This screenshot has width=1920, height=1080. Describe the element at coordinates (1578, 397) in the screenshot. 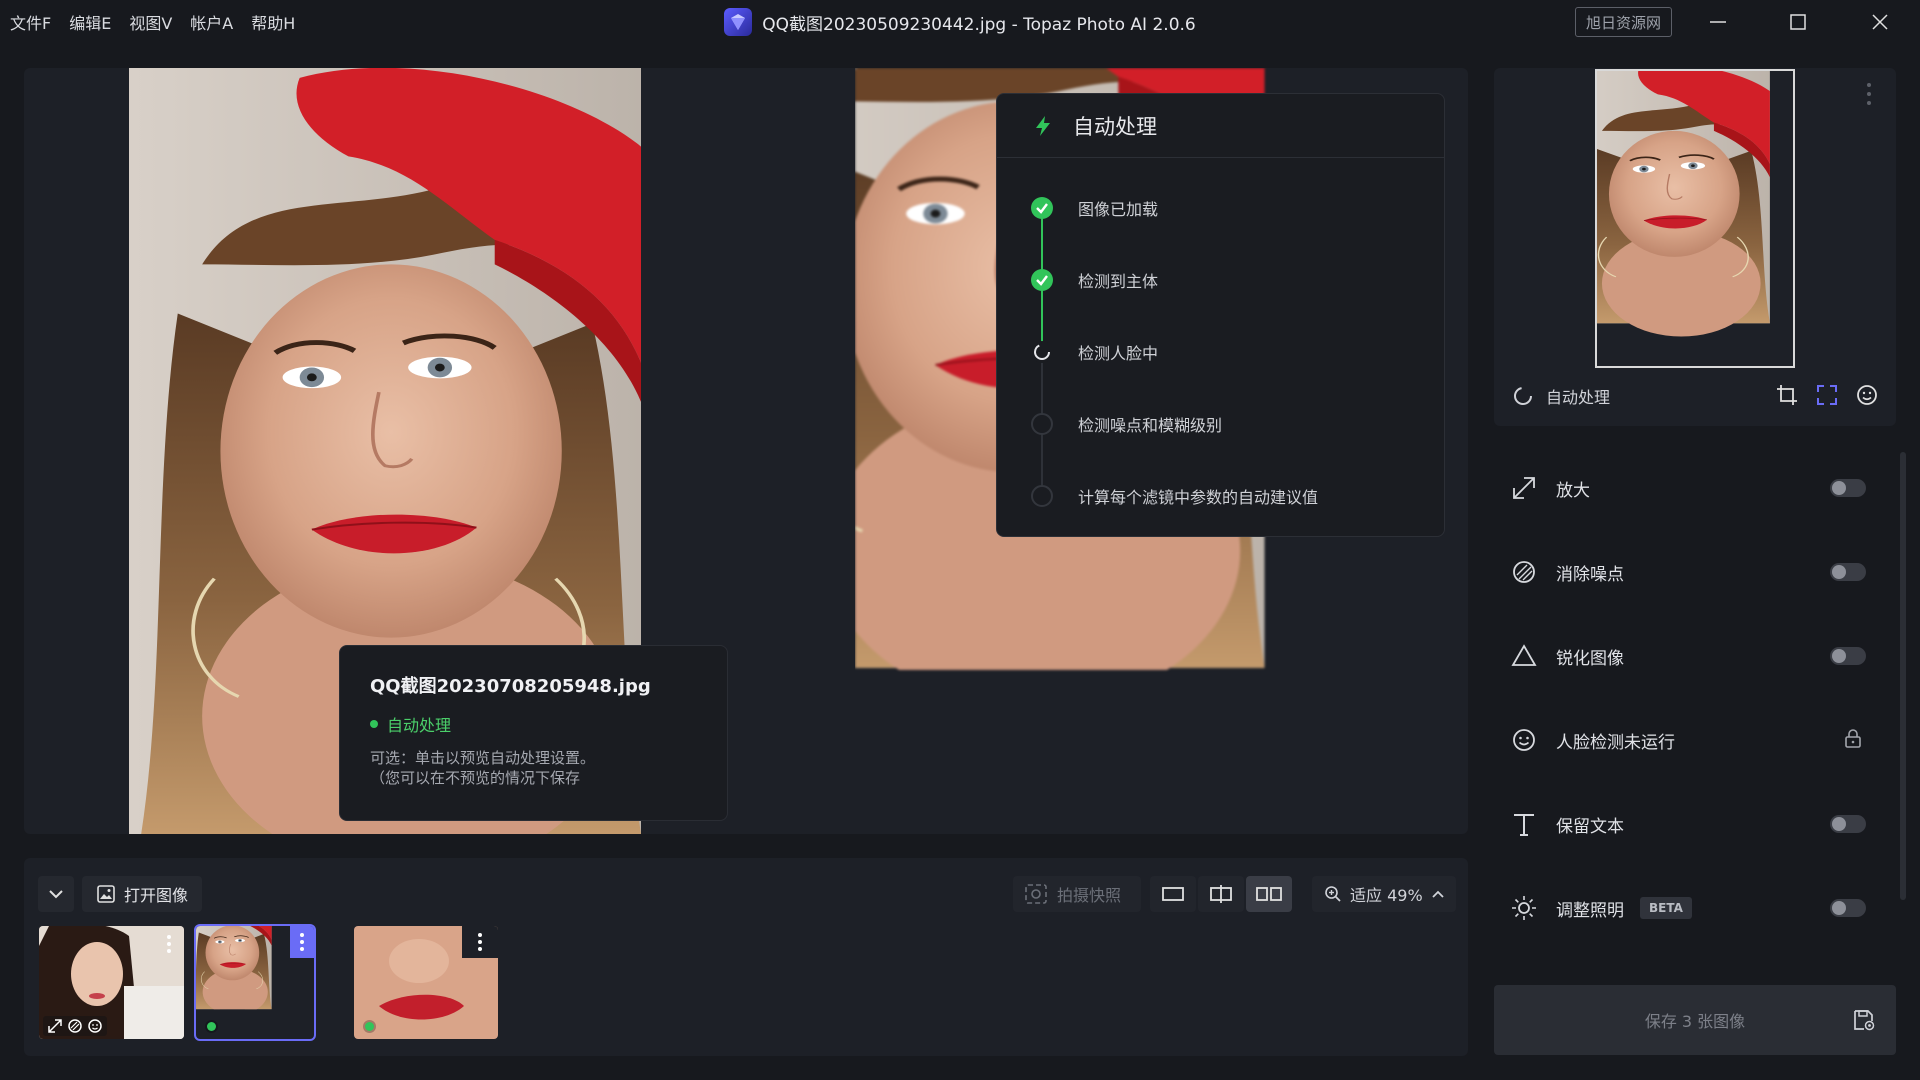

I see `autopilot-status-label: 自动处理` at that location.